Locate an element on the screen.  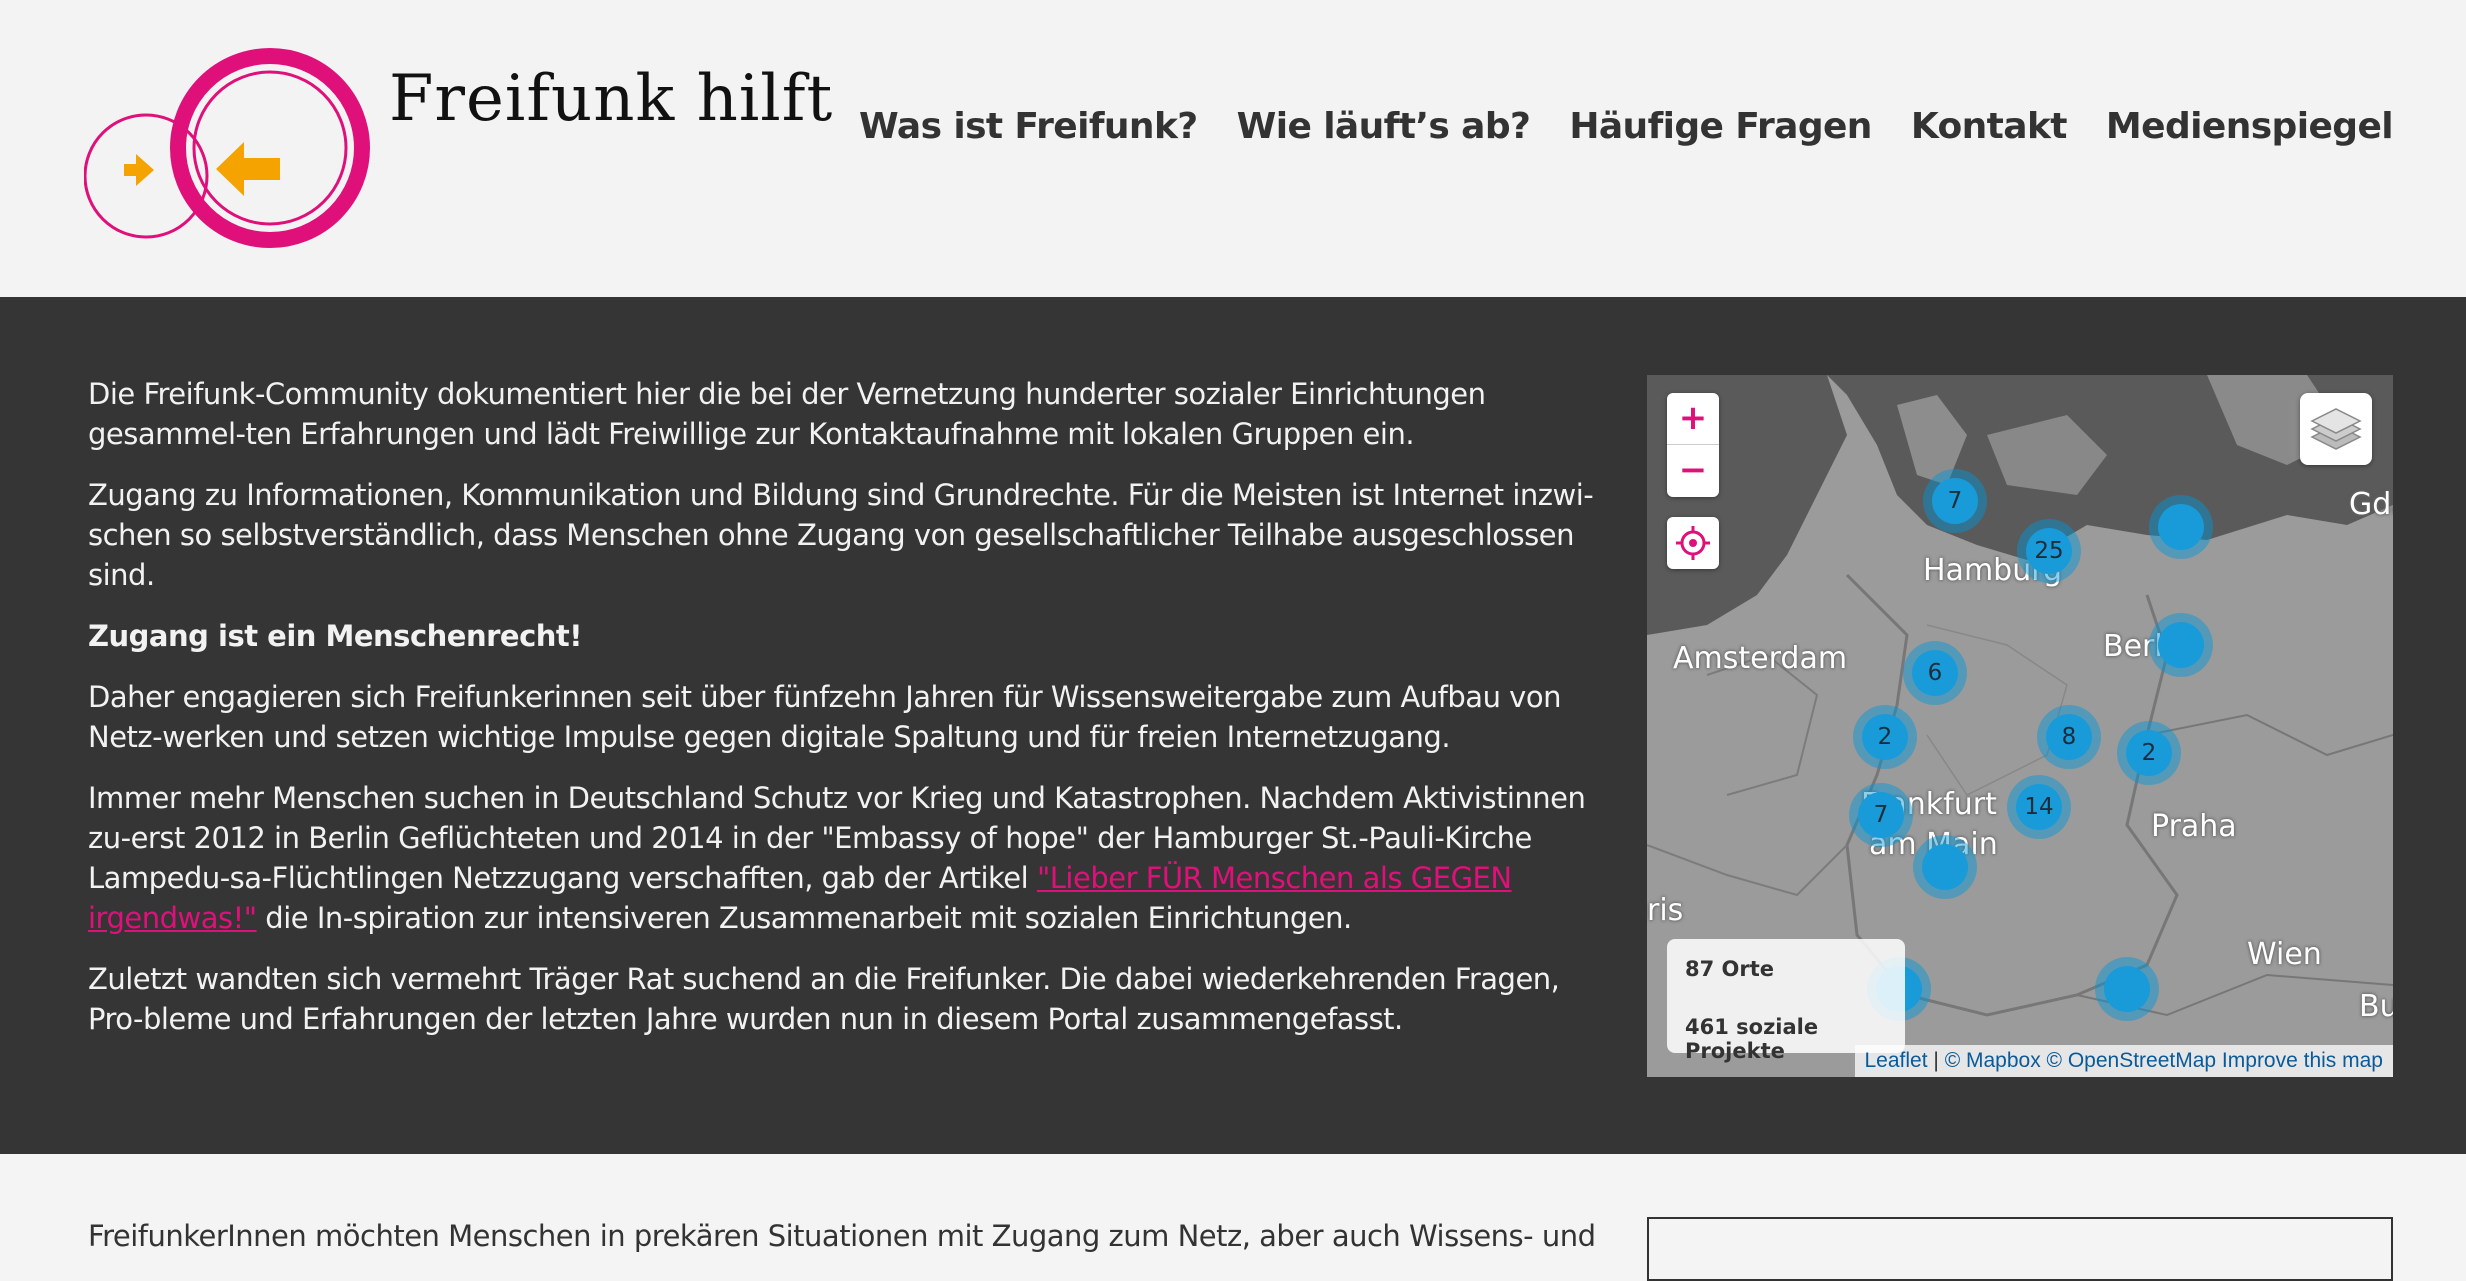
nav-was-ist-freifunk: Was ist Freifunk? is located at coordinates (1028, 126).